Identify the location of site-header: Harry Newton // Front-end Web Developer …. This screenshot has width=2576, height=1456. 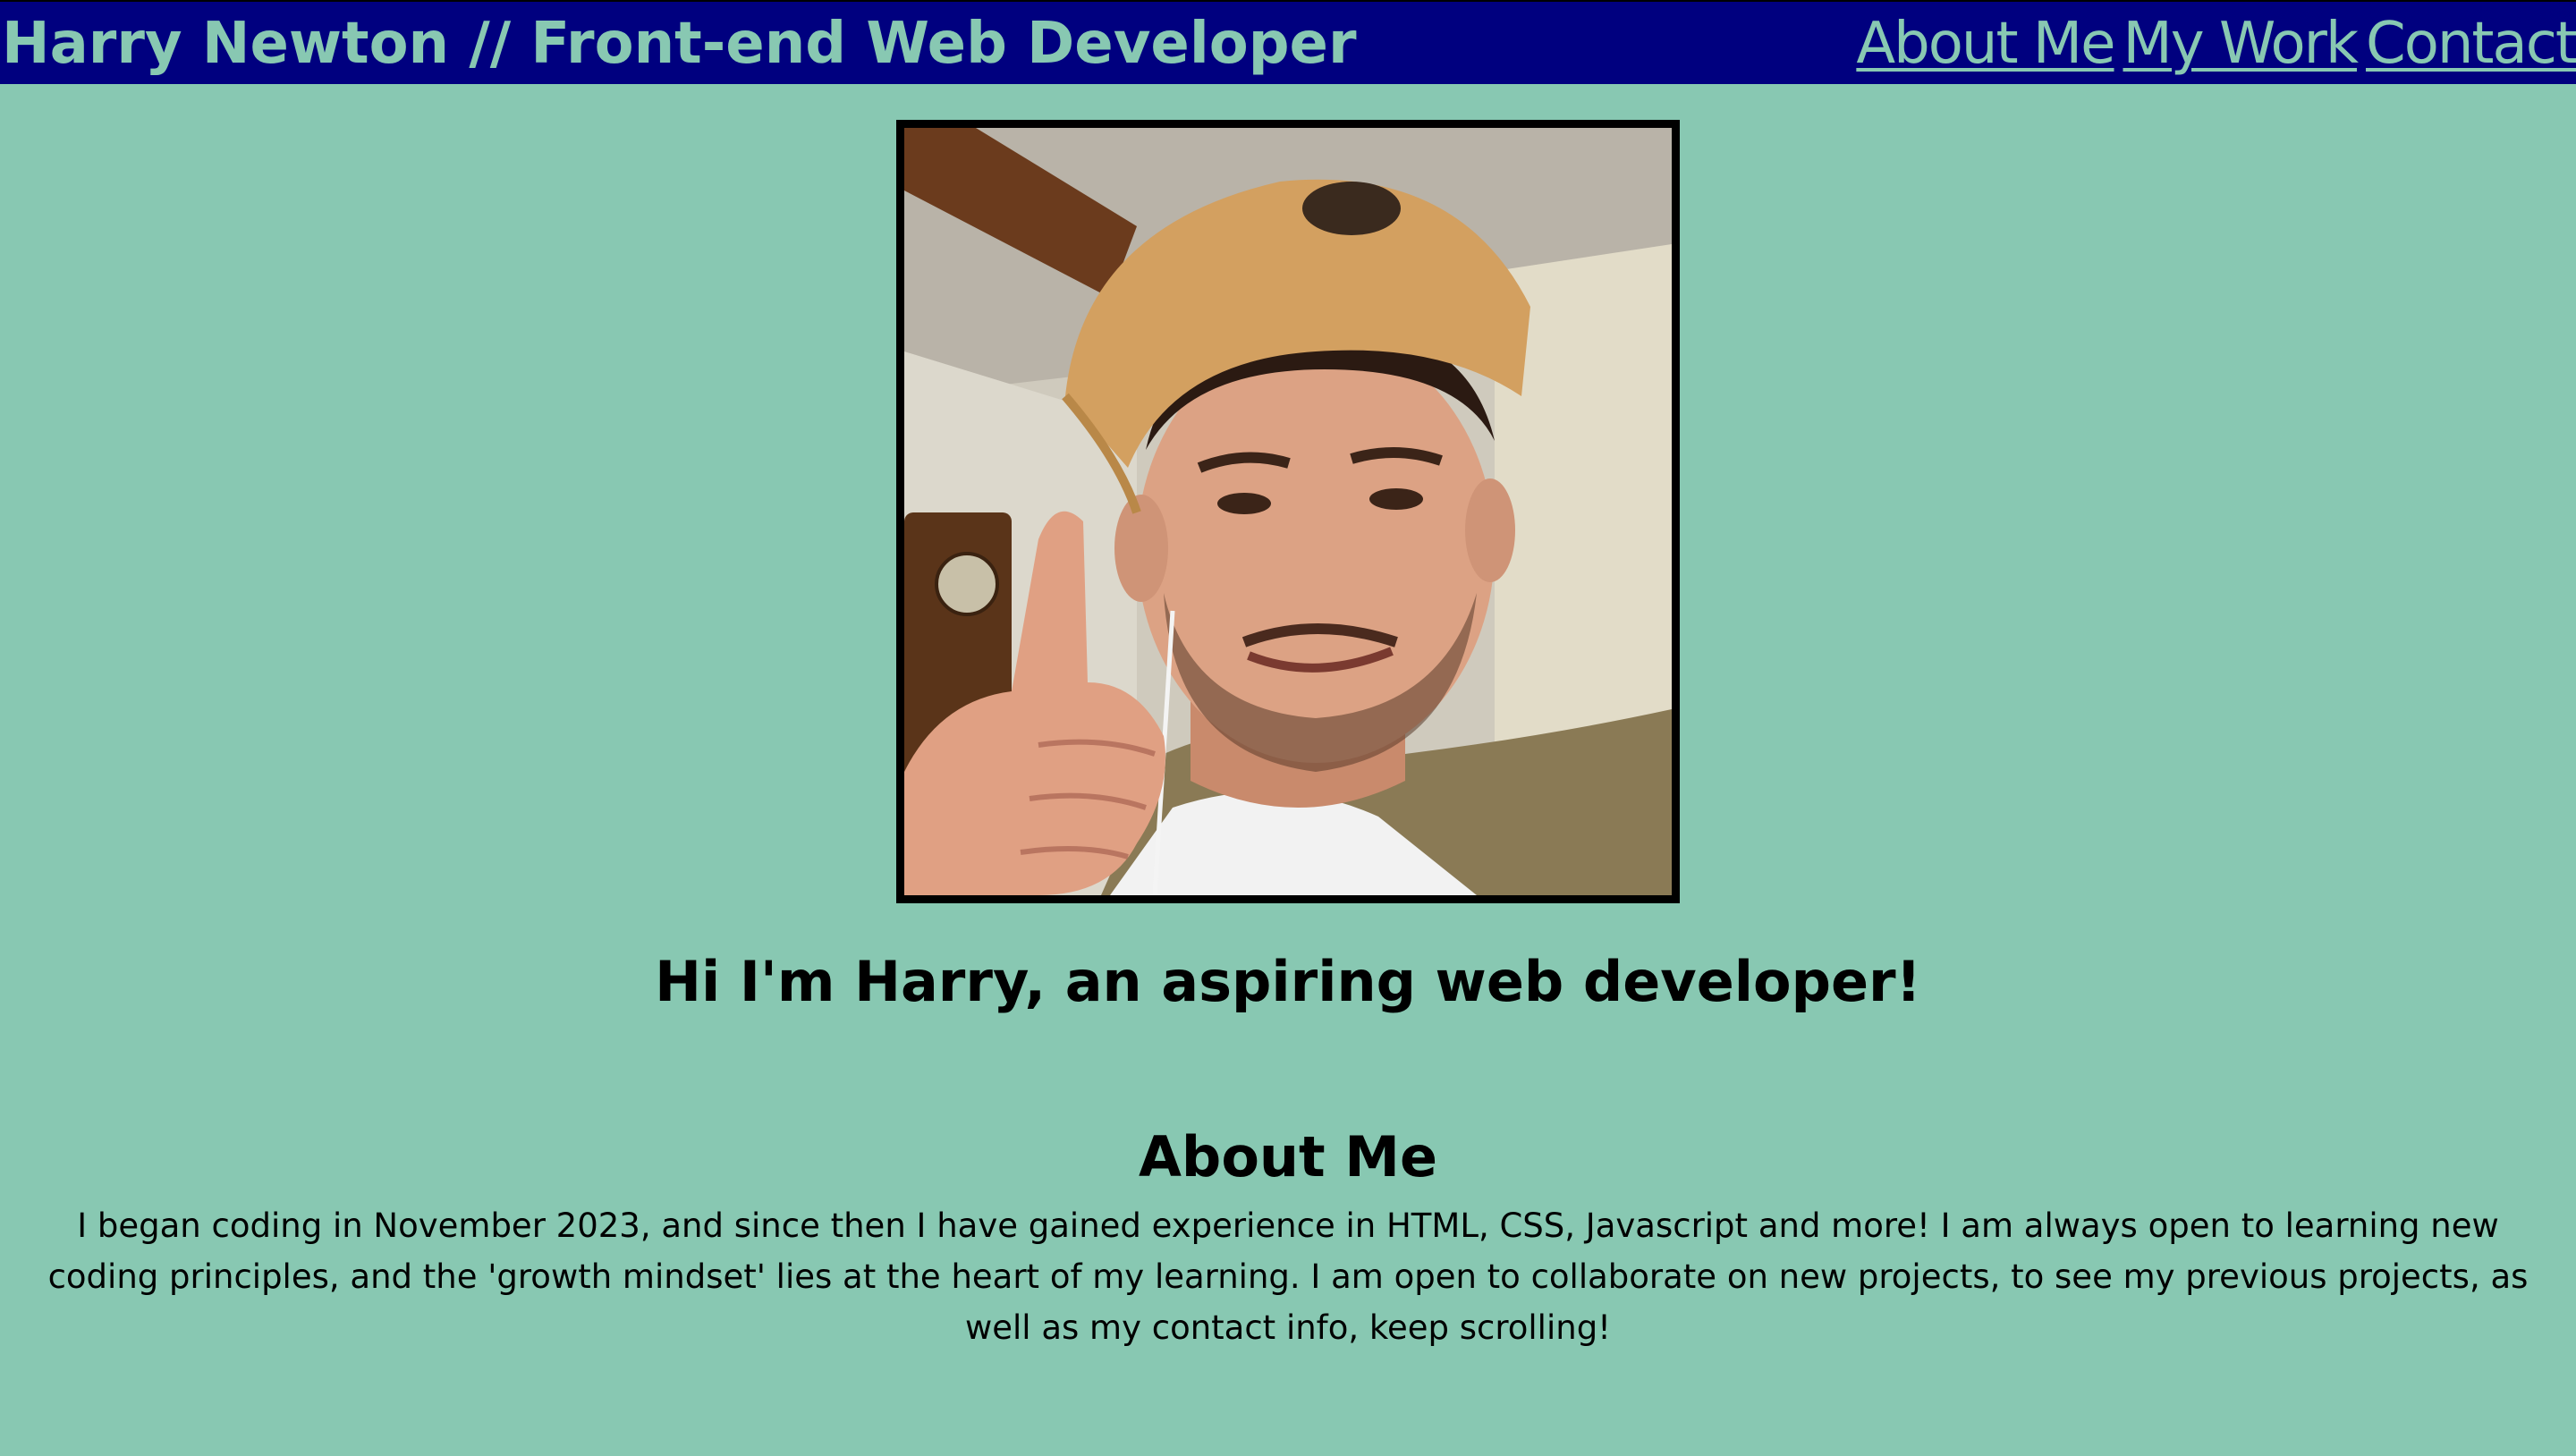
(1288, 42).